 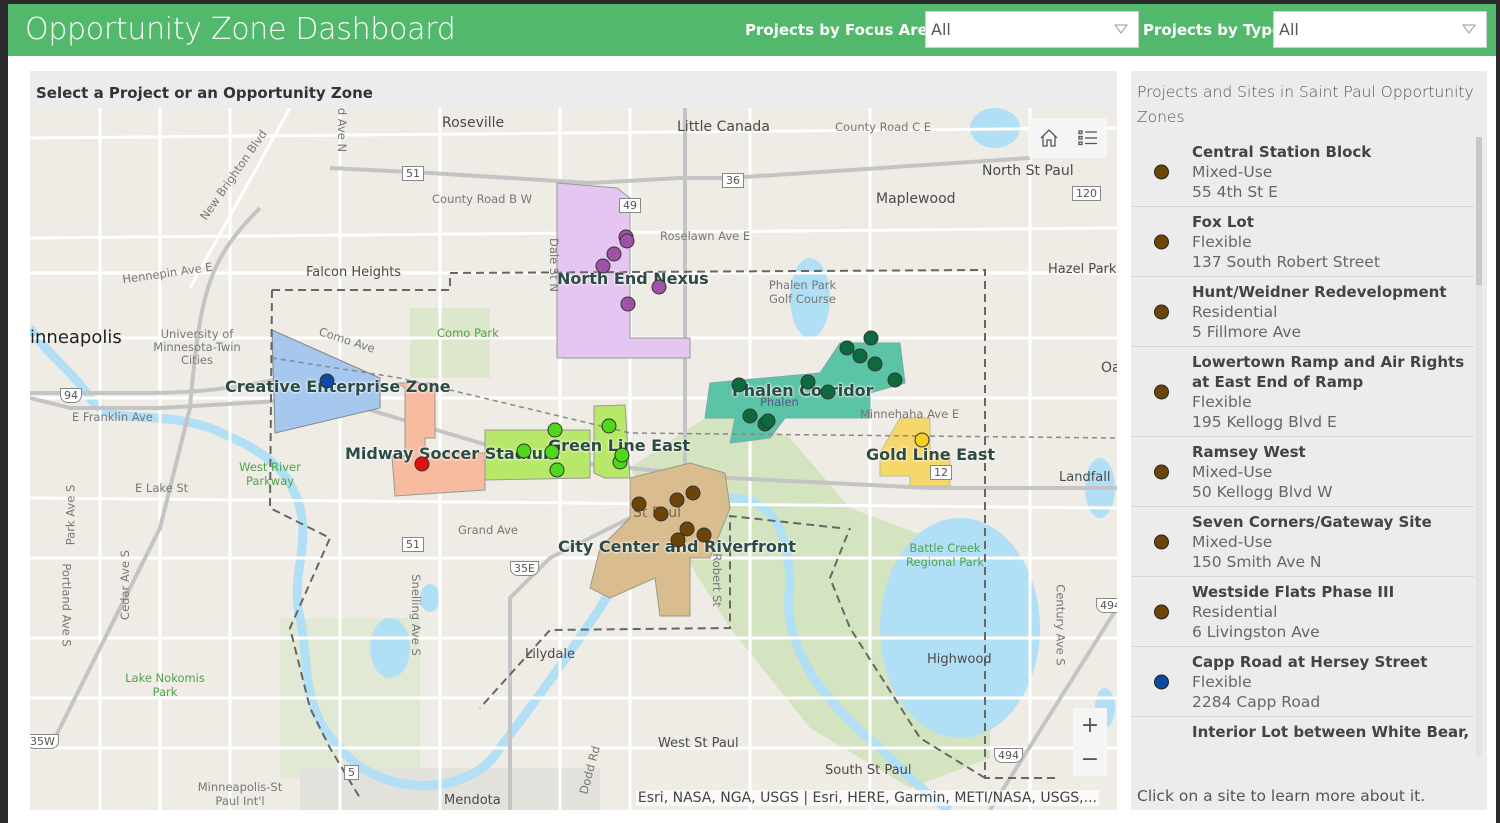 What do you see at coordinates (633, 278) in the screenshot?
I see `zone-label: North End Nexus` at bounding box center [633, 278].